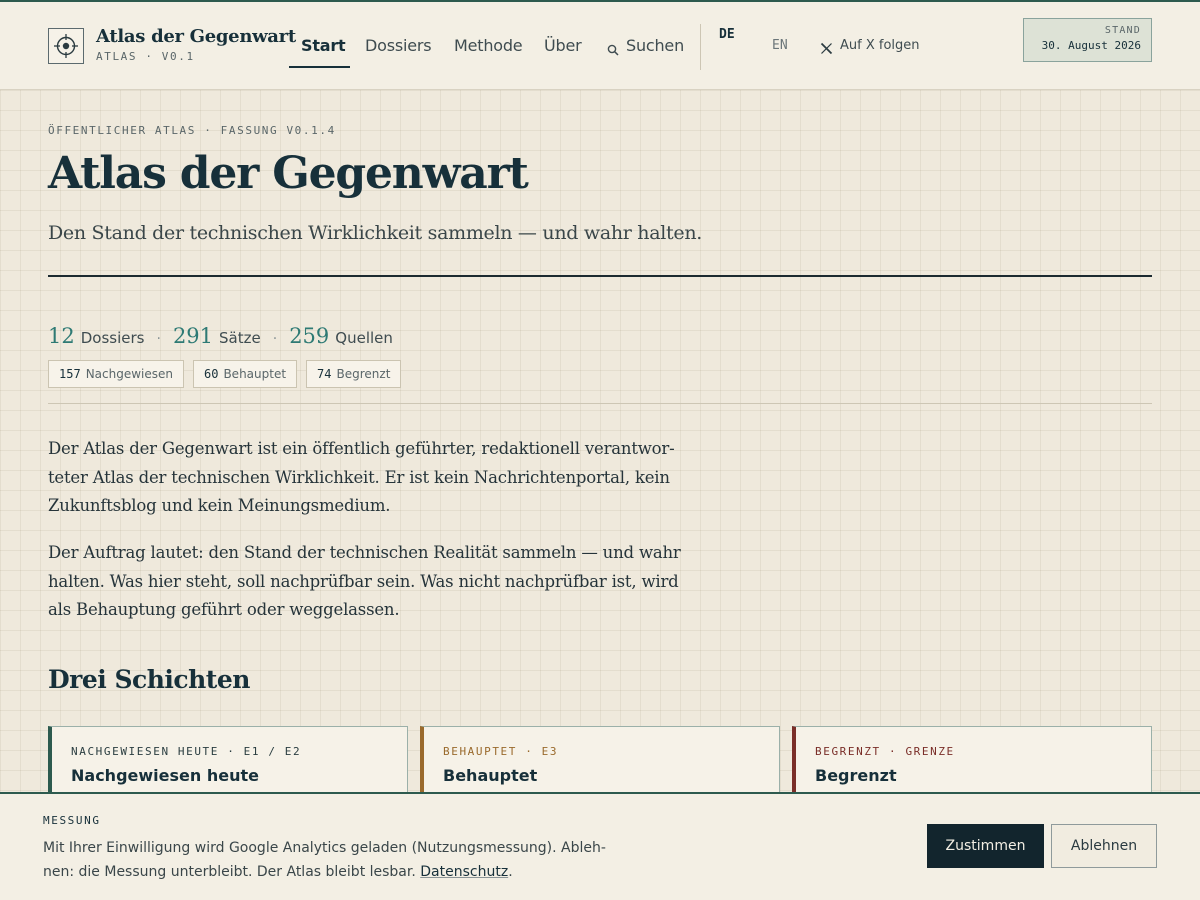 Image resolution: width=1200 pixels, height=900 pixels. Describe the element at coordinates (826, 47) in the screenshot. I see `x-logo-icon` at that location.